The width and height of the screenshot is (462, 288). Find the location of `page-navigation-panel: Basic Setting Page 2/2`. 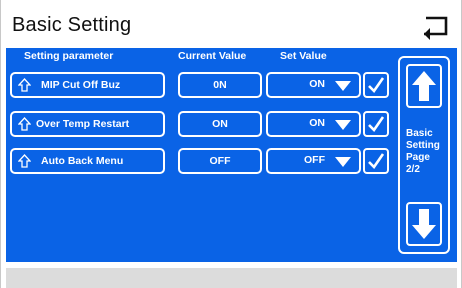

page-navigation-panel: Basic Setting Page 2/2 is located at coordinates (424, 155).